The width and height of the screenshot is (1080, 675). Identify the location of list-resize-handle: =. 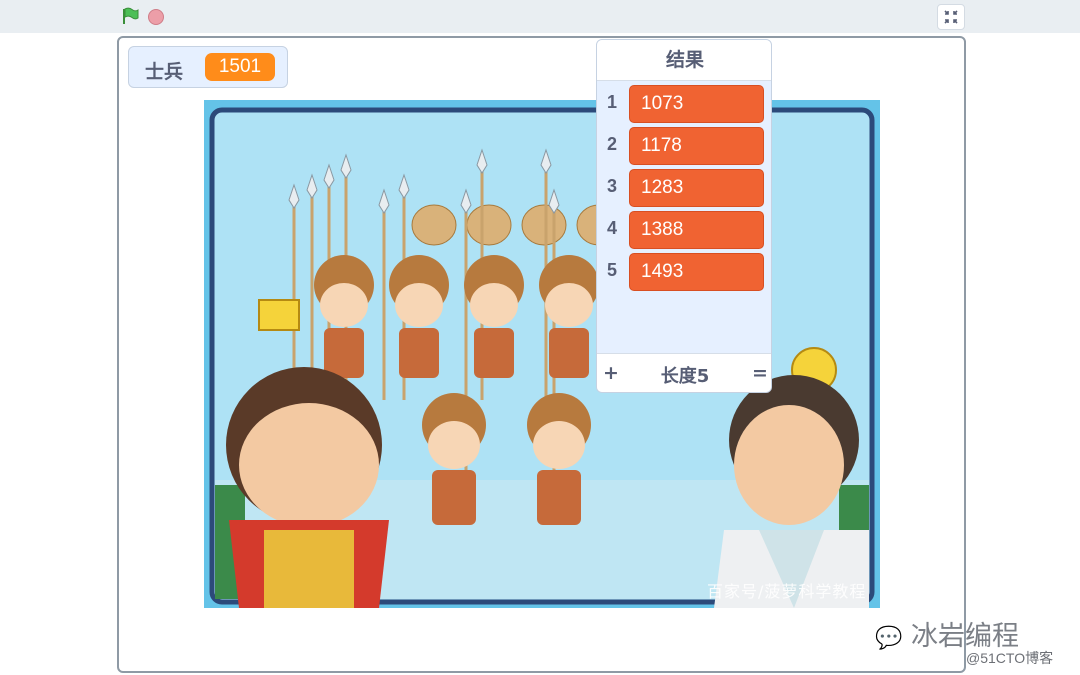
(760, 373).